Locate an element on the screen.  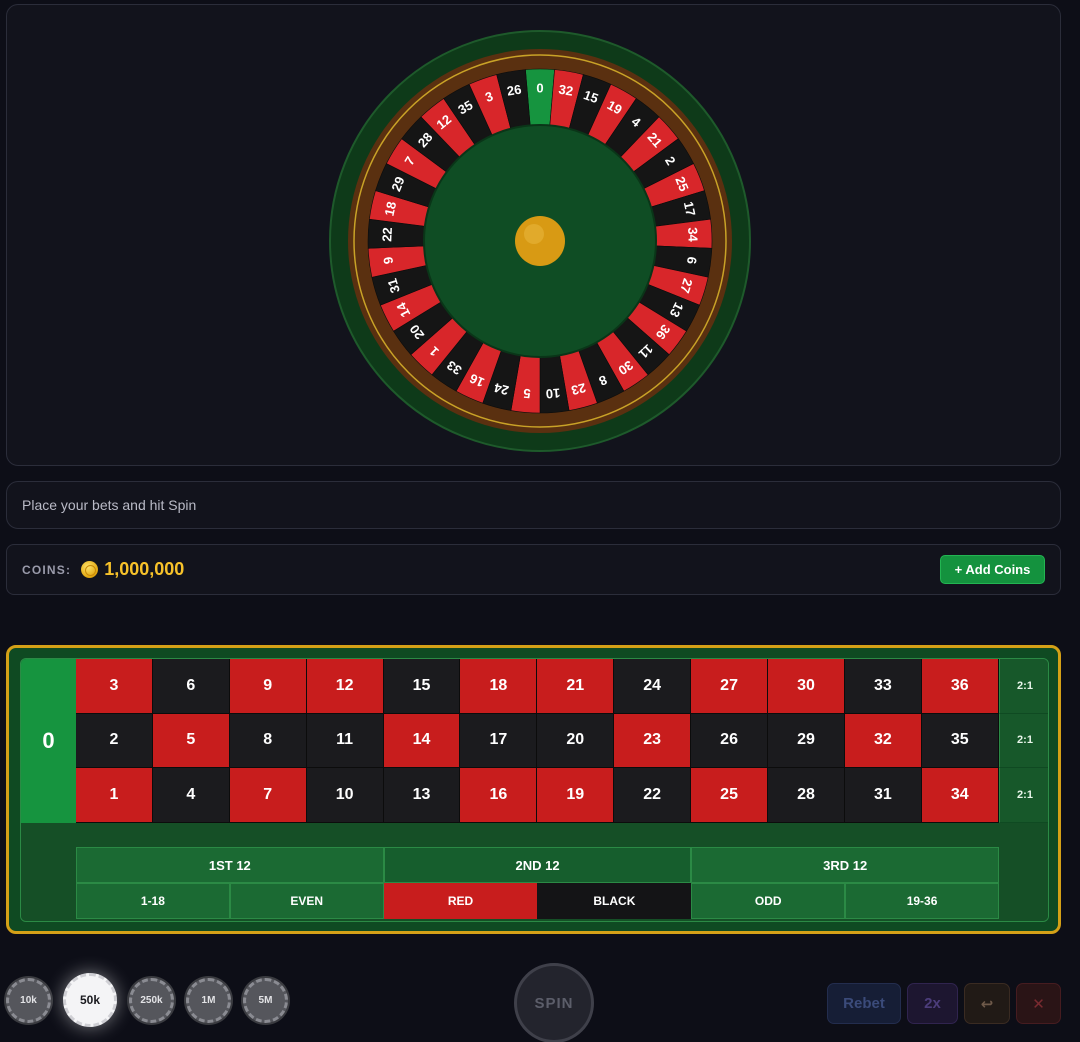
wheel-pocket-label: 34 is located at coordinates (693, 235).